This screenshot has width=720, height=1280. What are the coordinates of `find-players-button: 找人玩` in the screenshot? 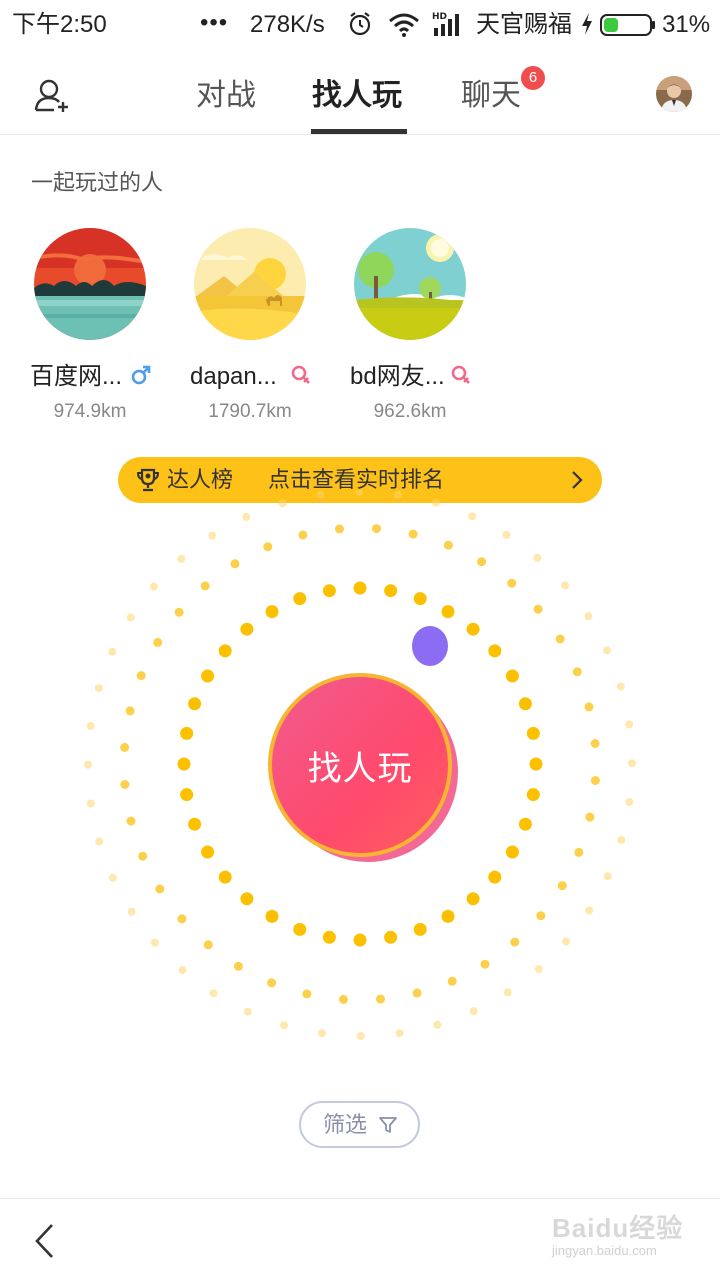 It's located at (360, 765).